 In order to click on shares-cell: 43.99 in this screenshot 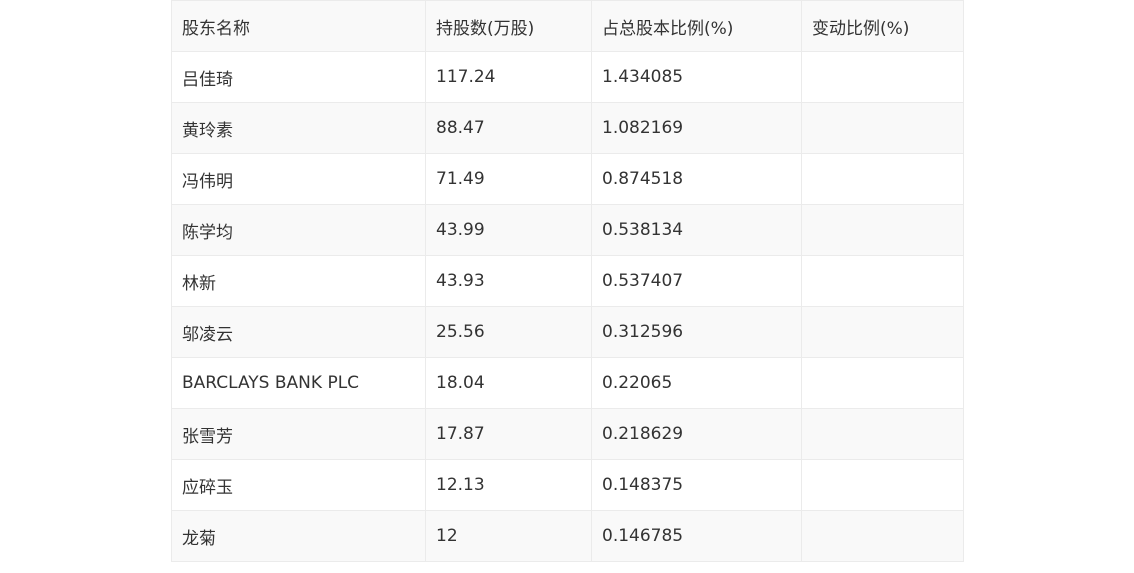, I will do `click(508, 230)`.